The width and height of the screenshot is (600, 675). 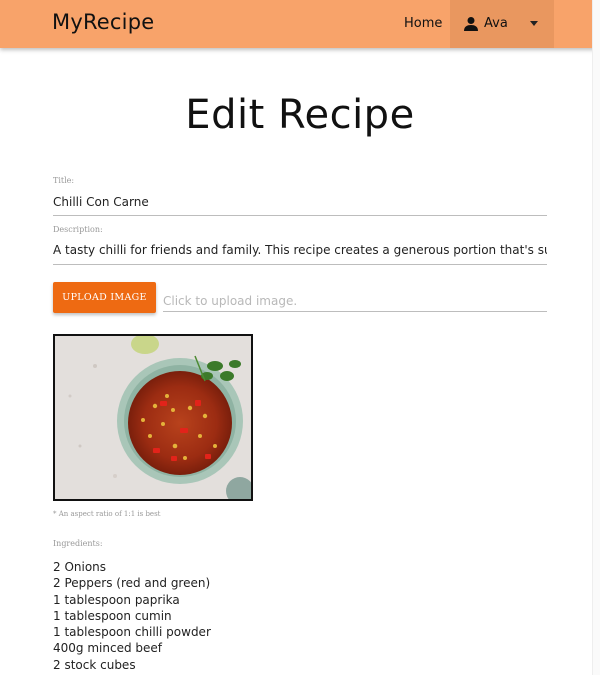 I want to click on ingredient-line: 1 tablespoon chilli powder, so click(x=132, y=632).